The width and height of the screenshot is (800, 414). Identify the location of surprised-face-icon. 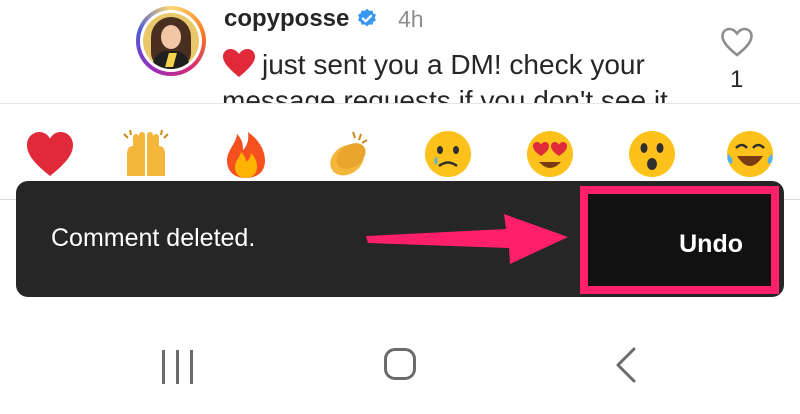
(652, 154).